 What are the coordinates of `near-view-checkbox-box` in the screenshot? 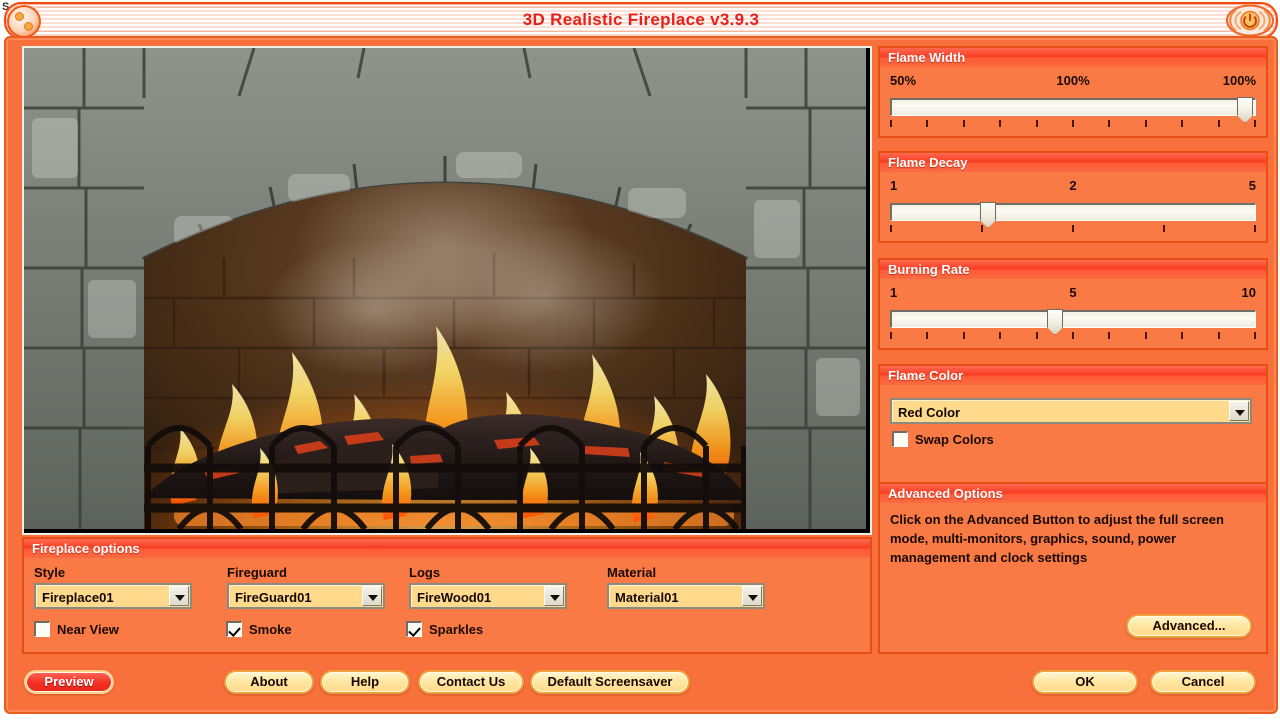 It's located at (42, 629).